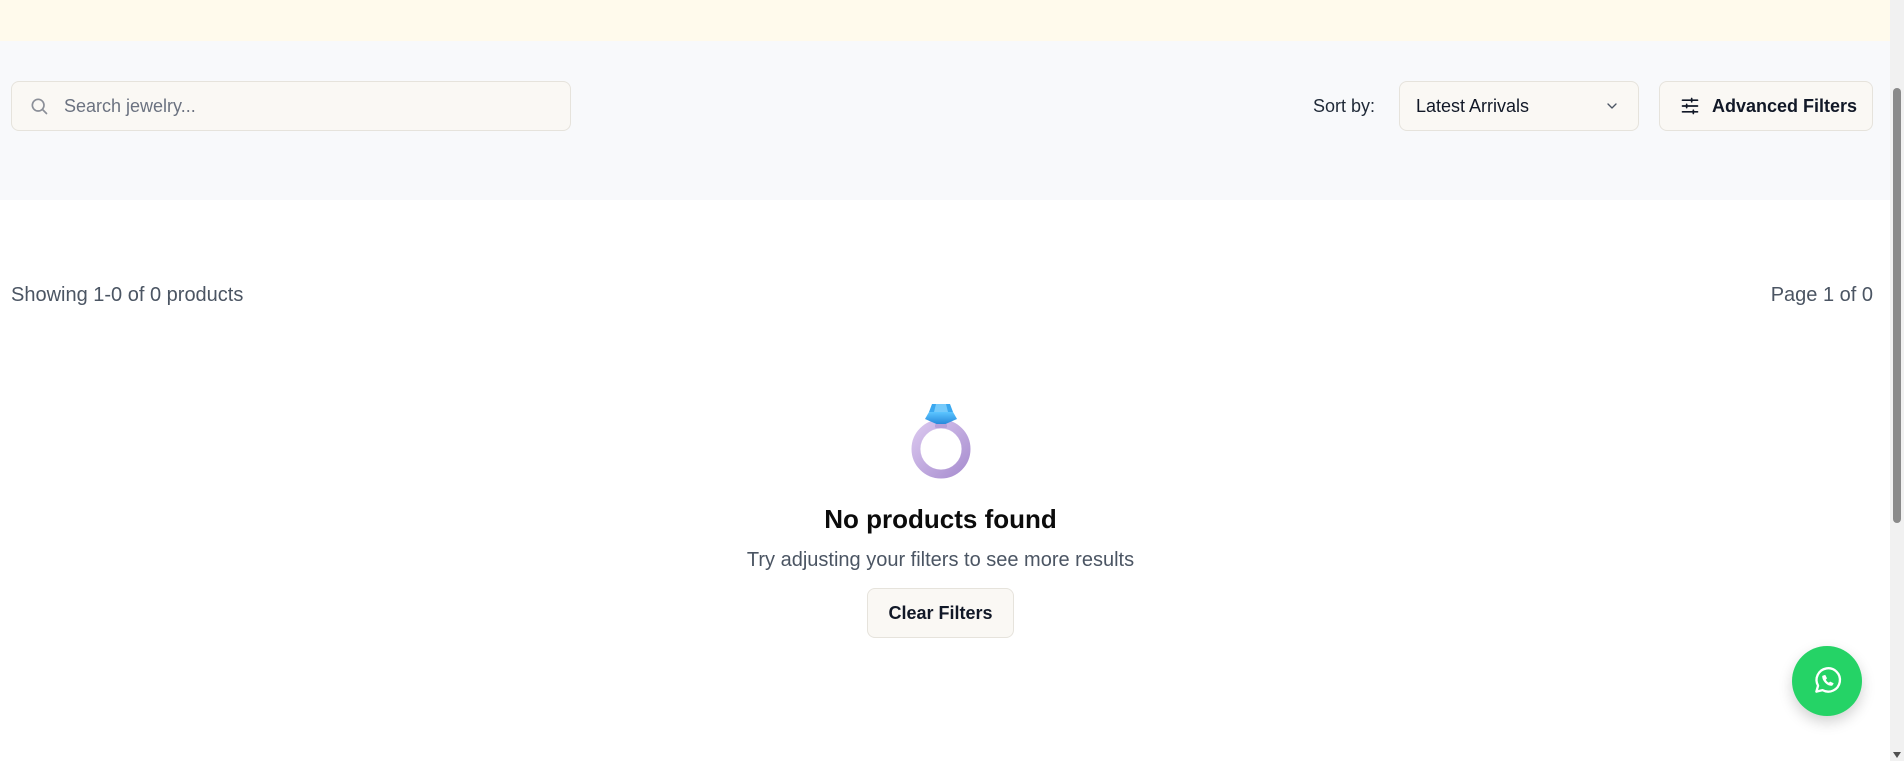  I want to click on results-count: Showing 1-0 of 0 products, so click(127, 295).